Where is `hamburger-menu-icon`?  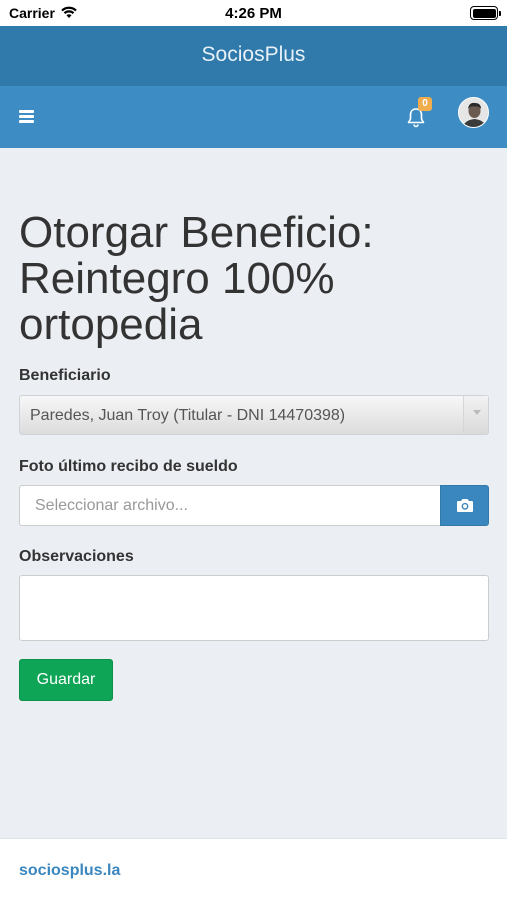 hamburger-menu-icon is located at coordinates (26, 116).